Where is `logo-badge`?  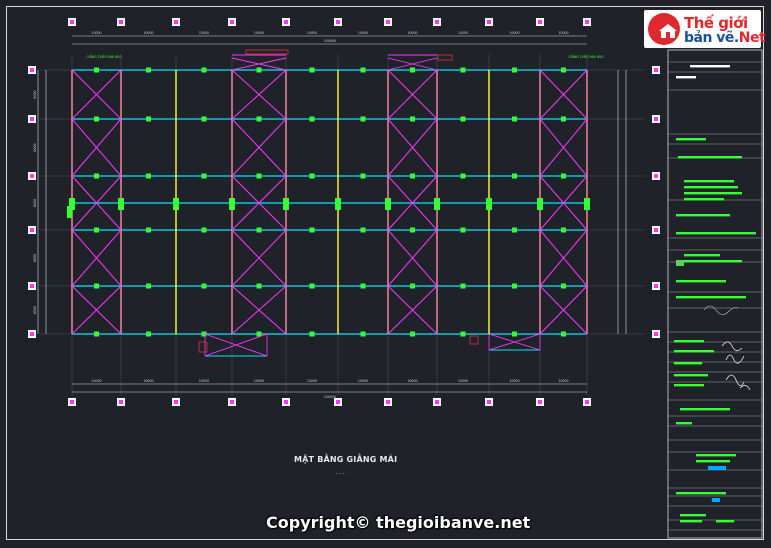 logo-badge is located at coordinates (664, 29).